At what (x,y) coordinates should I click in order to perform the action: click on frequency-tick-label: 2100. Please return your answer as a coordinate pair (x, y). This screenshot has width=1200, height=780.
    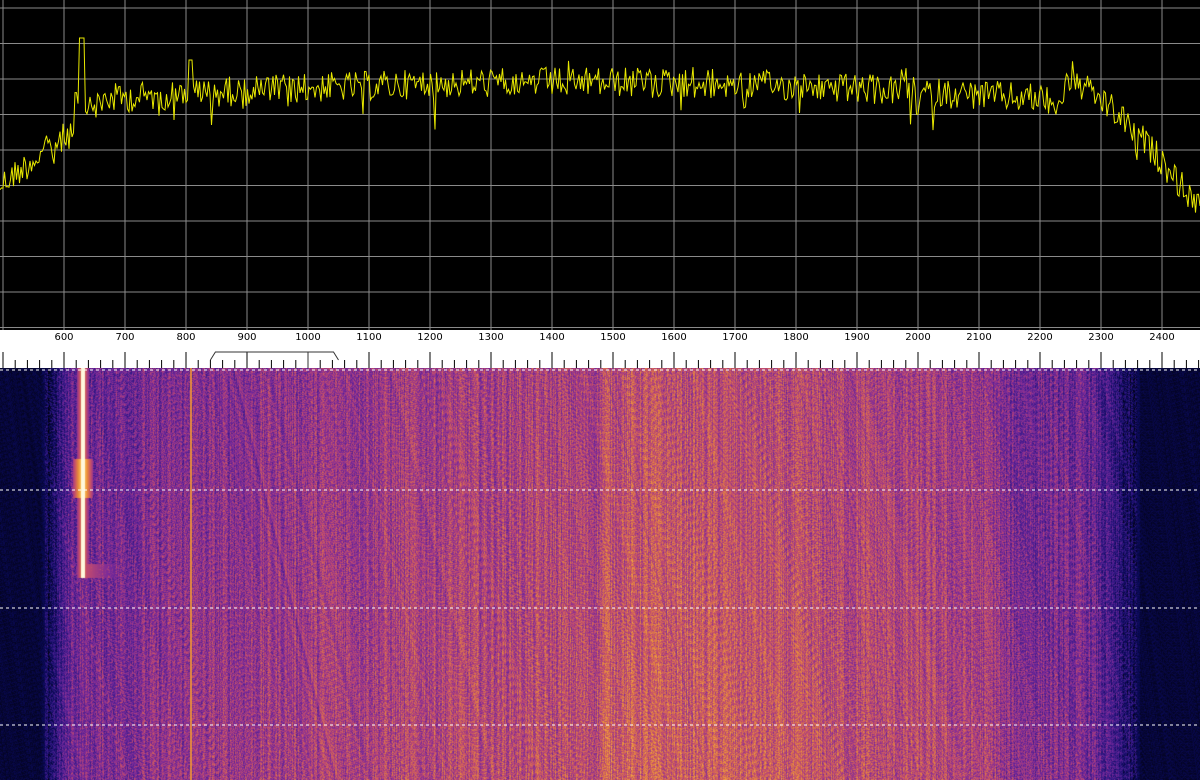
    Looking at the image, I should click on (978, 337).